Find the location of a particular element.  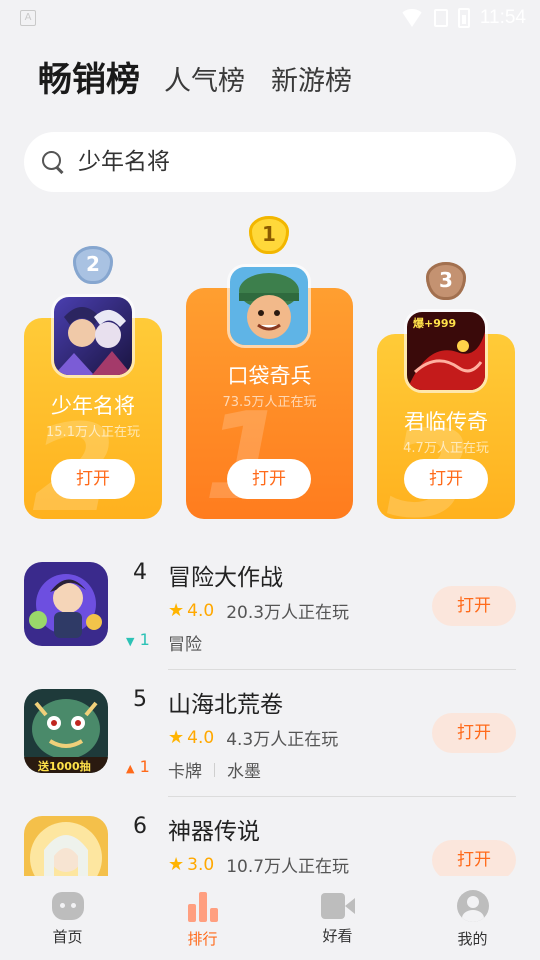

game-title: 神器传说 is located at coordinates (214, 832).